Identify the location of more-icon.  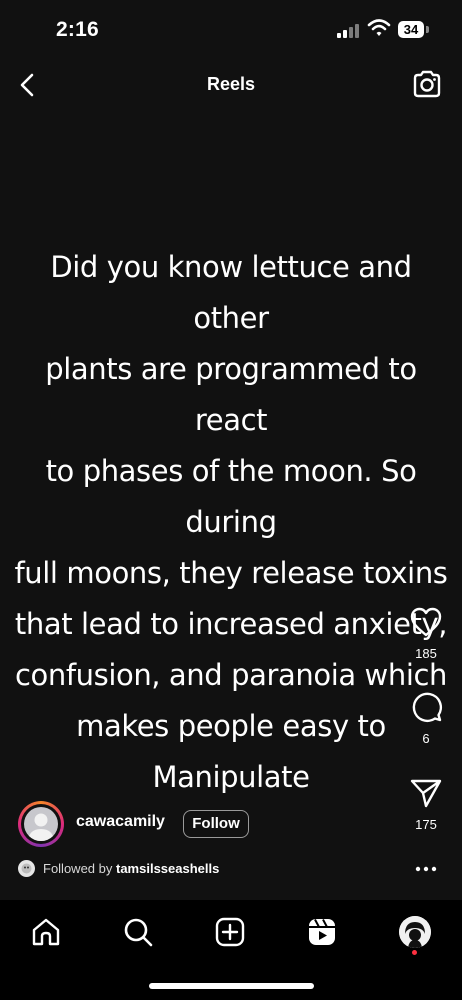
(426, 869).